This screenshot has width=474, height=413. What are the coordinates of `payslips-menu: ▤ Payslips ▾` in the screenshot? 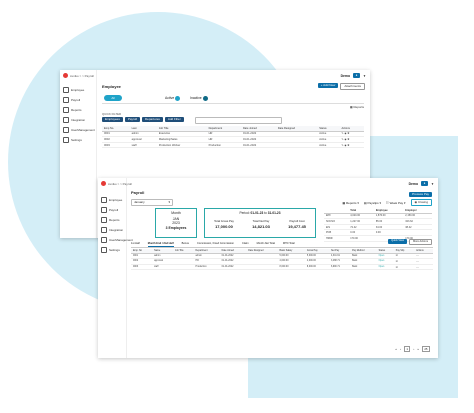 It's located at (372, 203).